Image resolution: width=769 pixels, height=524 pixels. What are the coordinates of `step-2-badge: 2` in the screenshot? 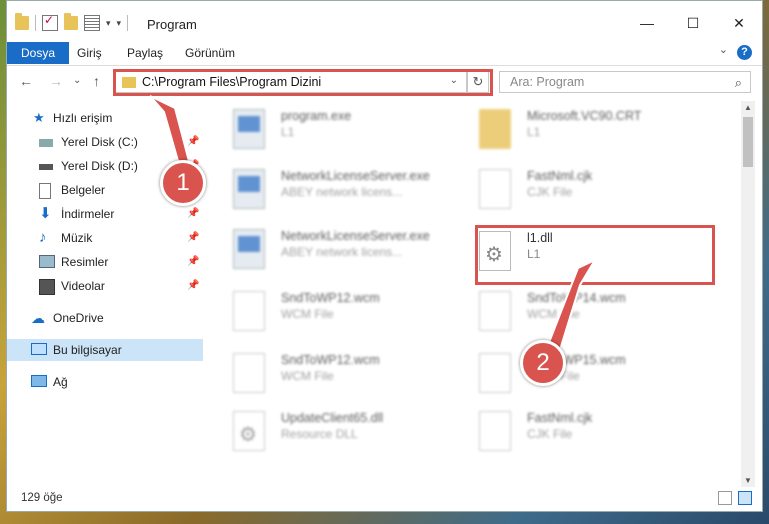 It's located at (543, 363).